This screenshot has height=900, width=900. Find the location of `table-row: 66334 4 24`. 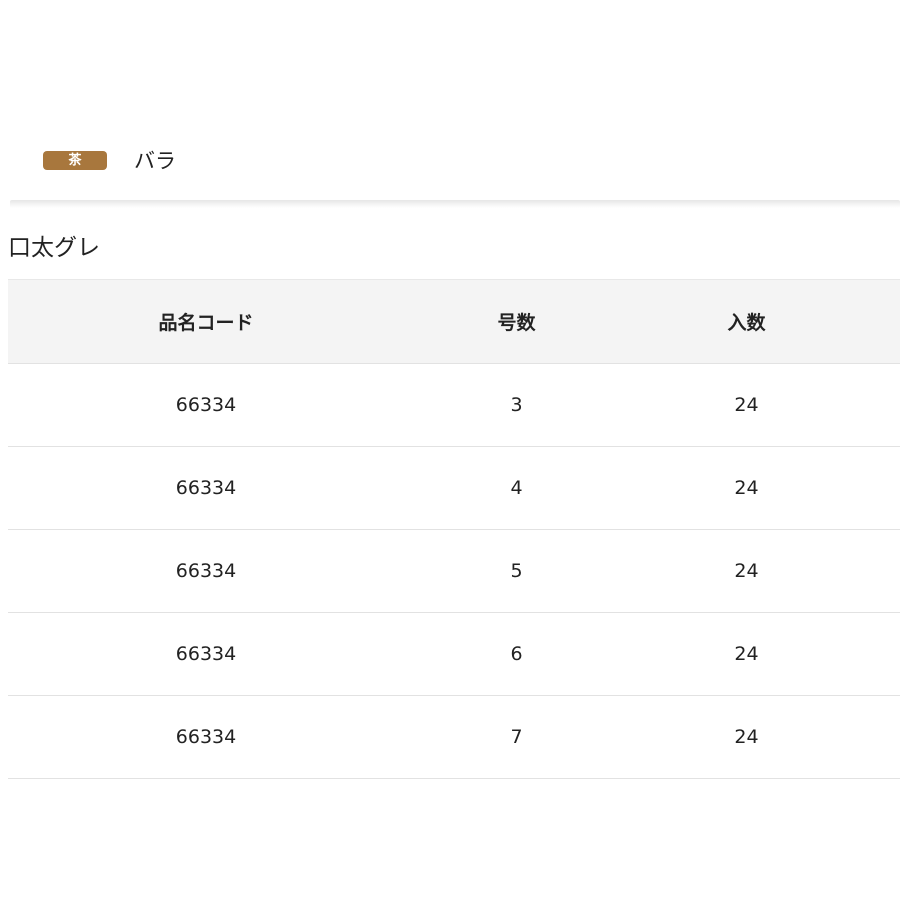

table-row: 66334 4 24 is located at coordinates (454, 488).